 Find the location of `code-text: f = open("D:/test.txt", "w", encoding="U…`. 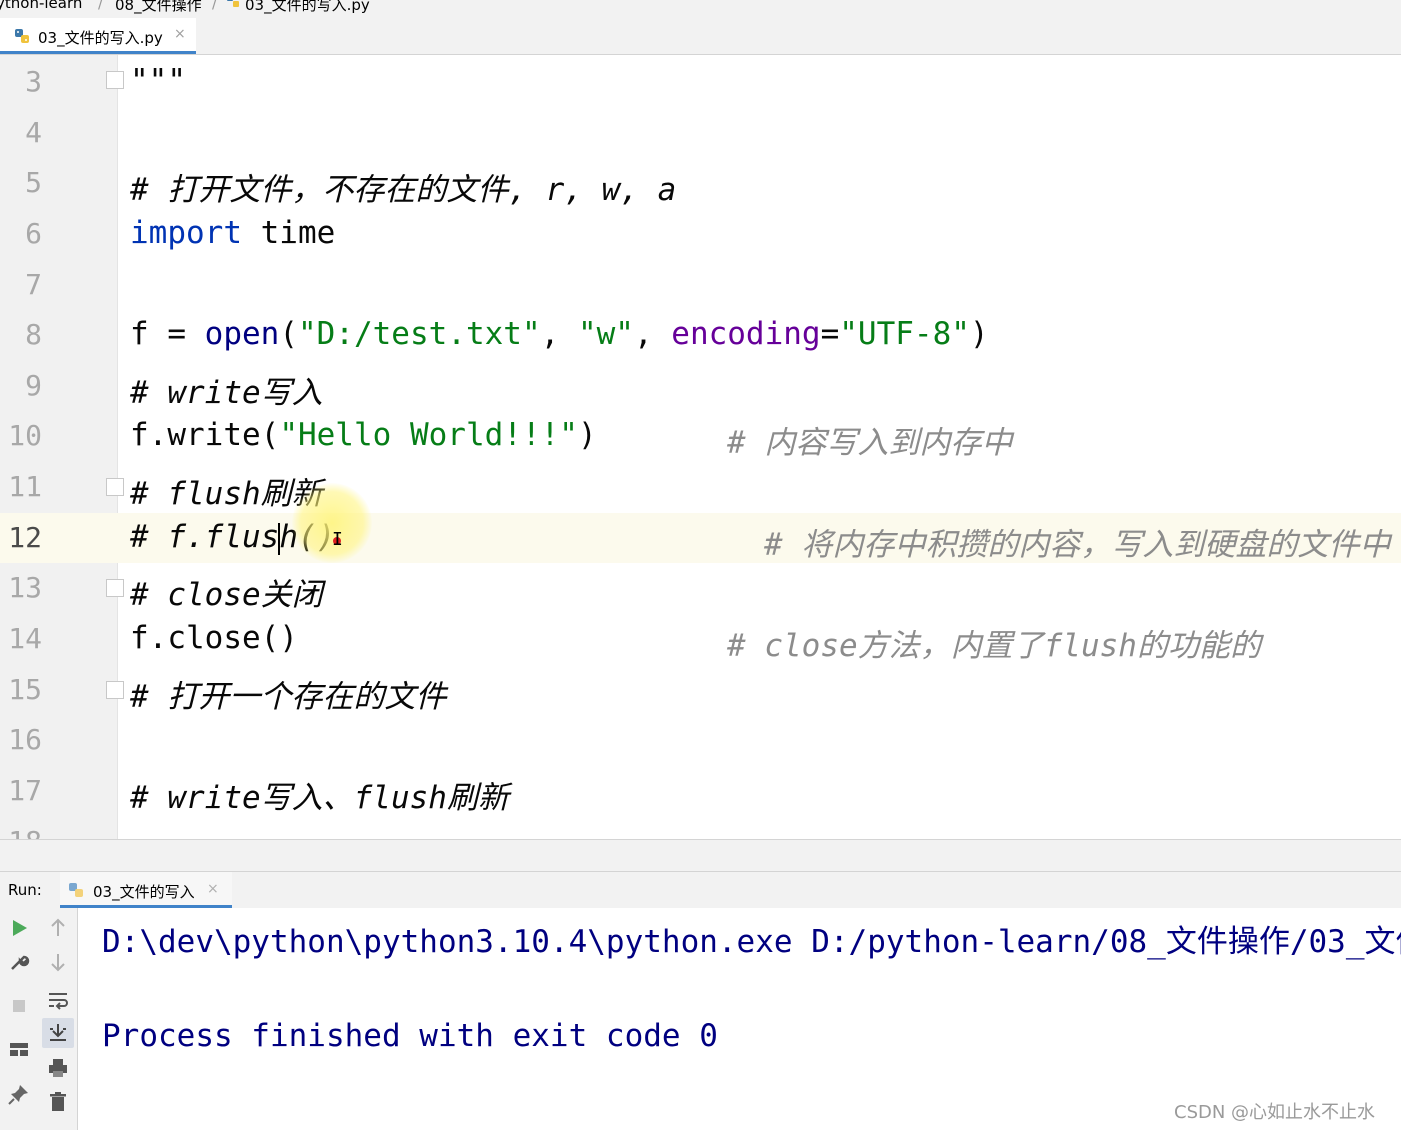

code-text: f = open("D:/test.txt", "w", encoding="U… is located at coordinates (559, 334).